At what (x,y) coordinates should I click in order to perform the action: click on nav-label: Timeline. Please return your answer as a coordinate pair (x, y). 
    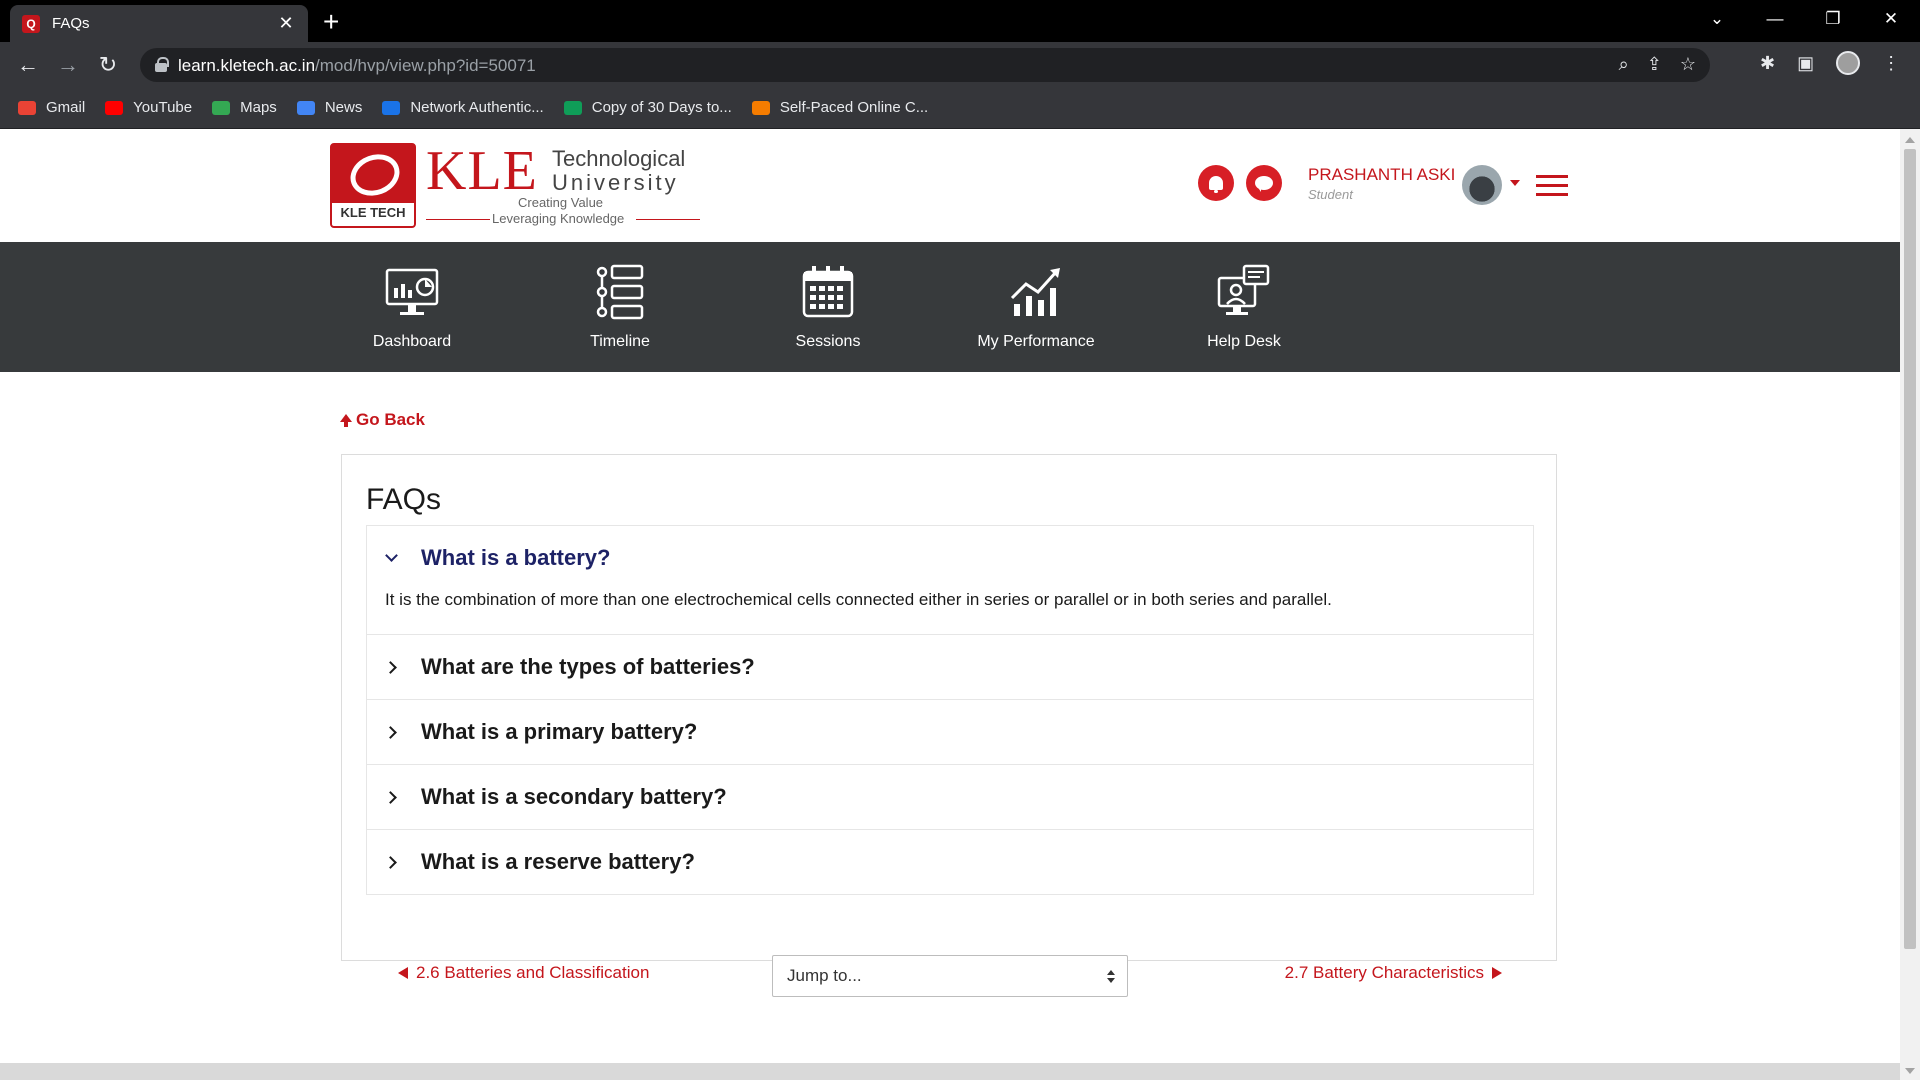
    Looking at the image, I should click on (620, 341).